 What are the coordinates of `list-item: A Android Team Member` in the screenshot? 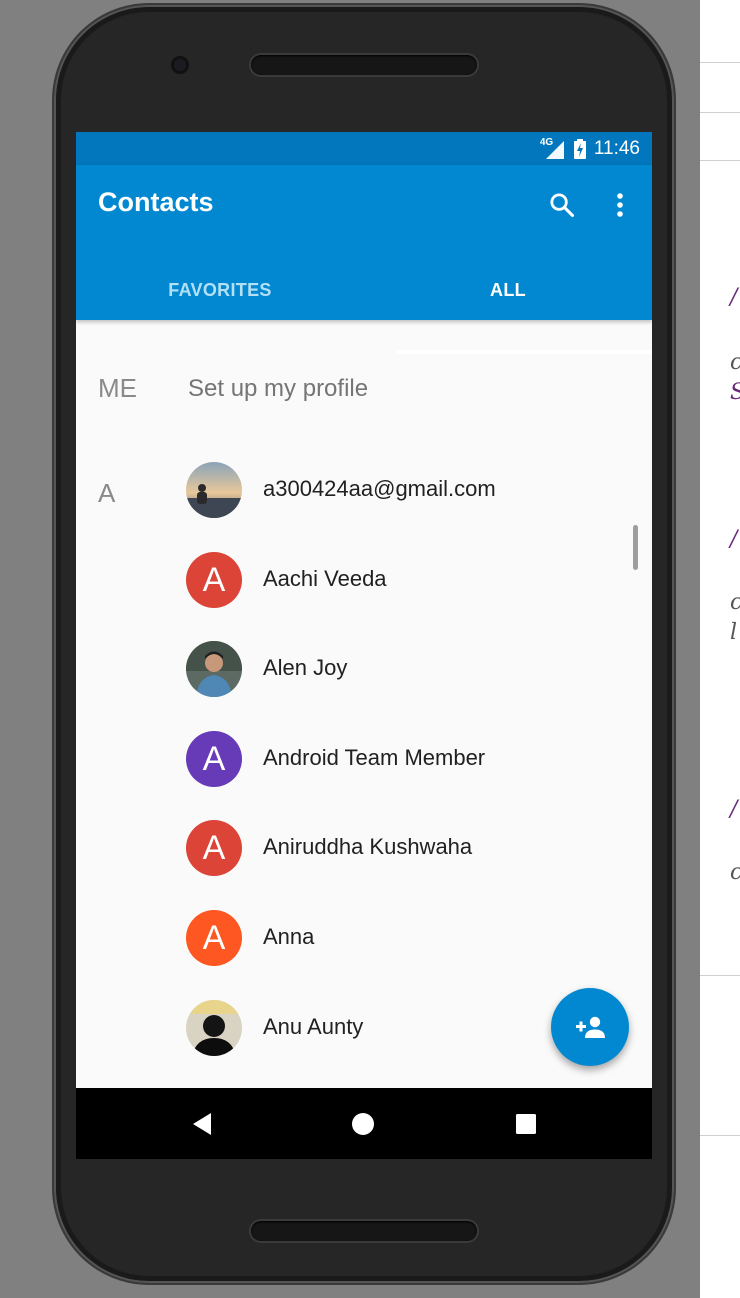 It's located at (364, 759).